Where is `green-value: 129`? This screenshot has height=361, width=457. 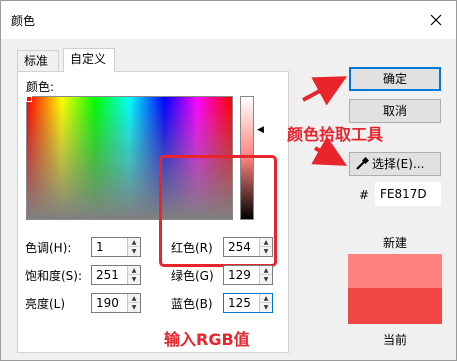 green-value: 129 is located at coordinates (239, 275).